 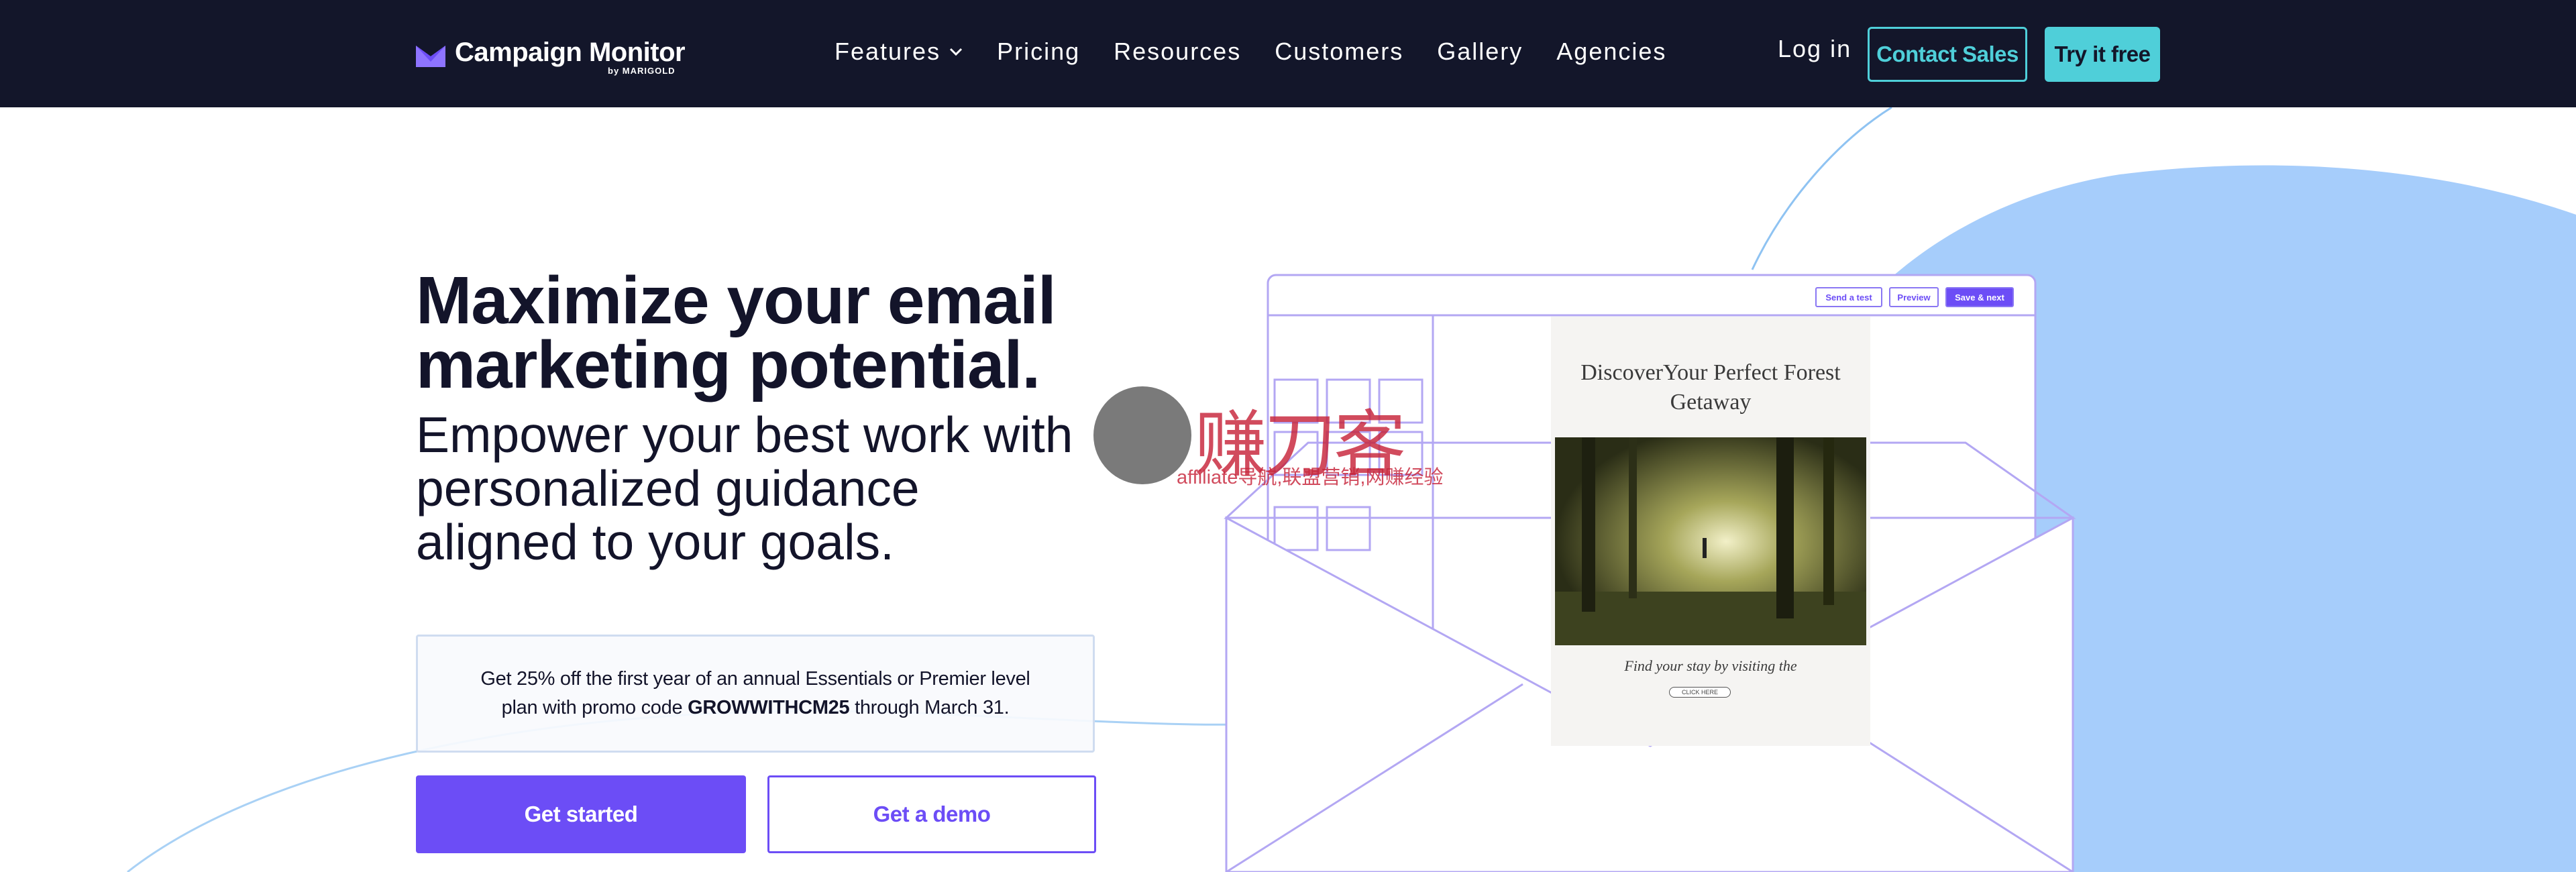 I want to click on email-preview-cta: CLICK HERE, so click(x=1700, y=693).